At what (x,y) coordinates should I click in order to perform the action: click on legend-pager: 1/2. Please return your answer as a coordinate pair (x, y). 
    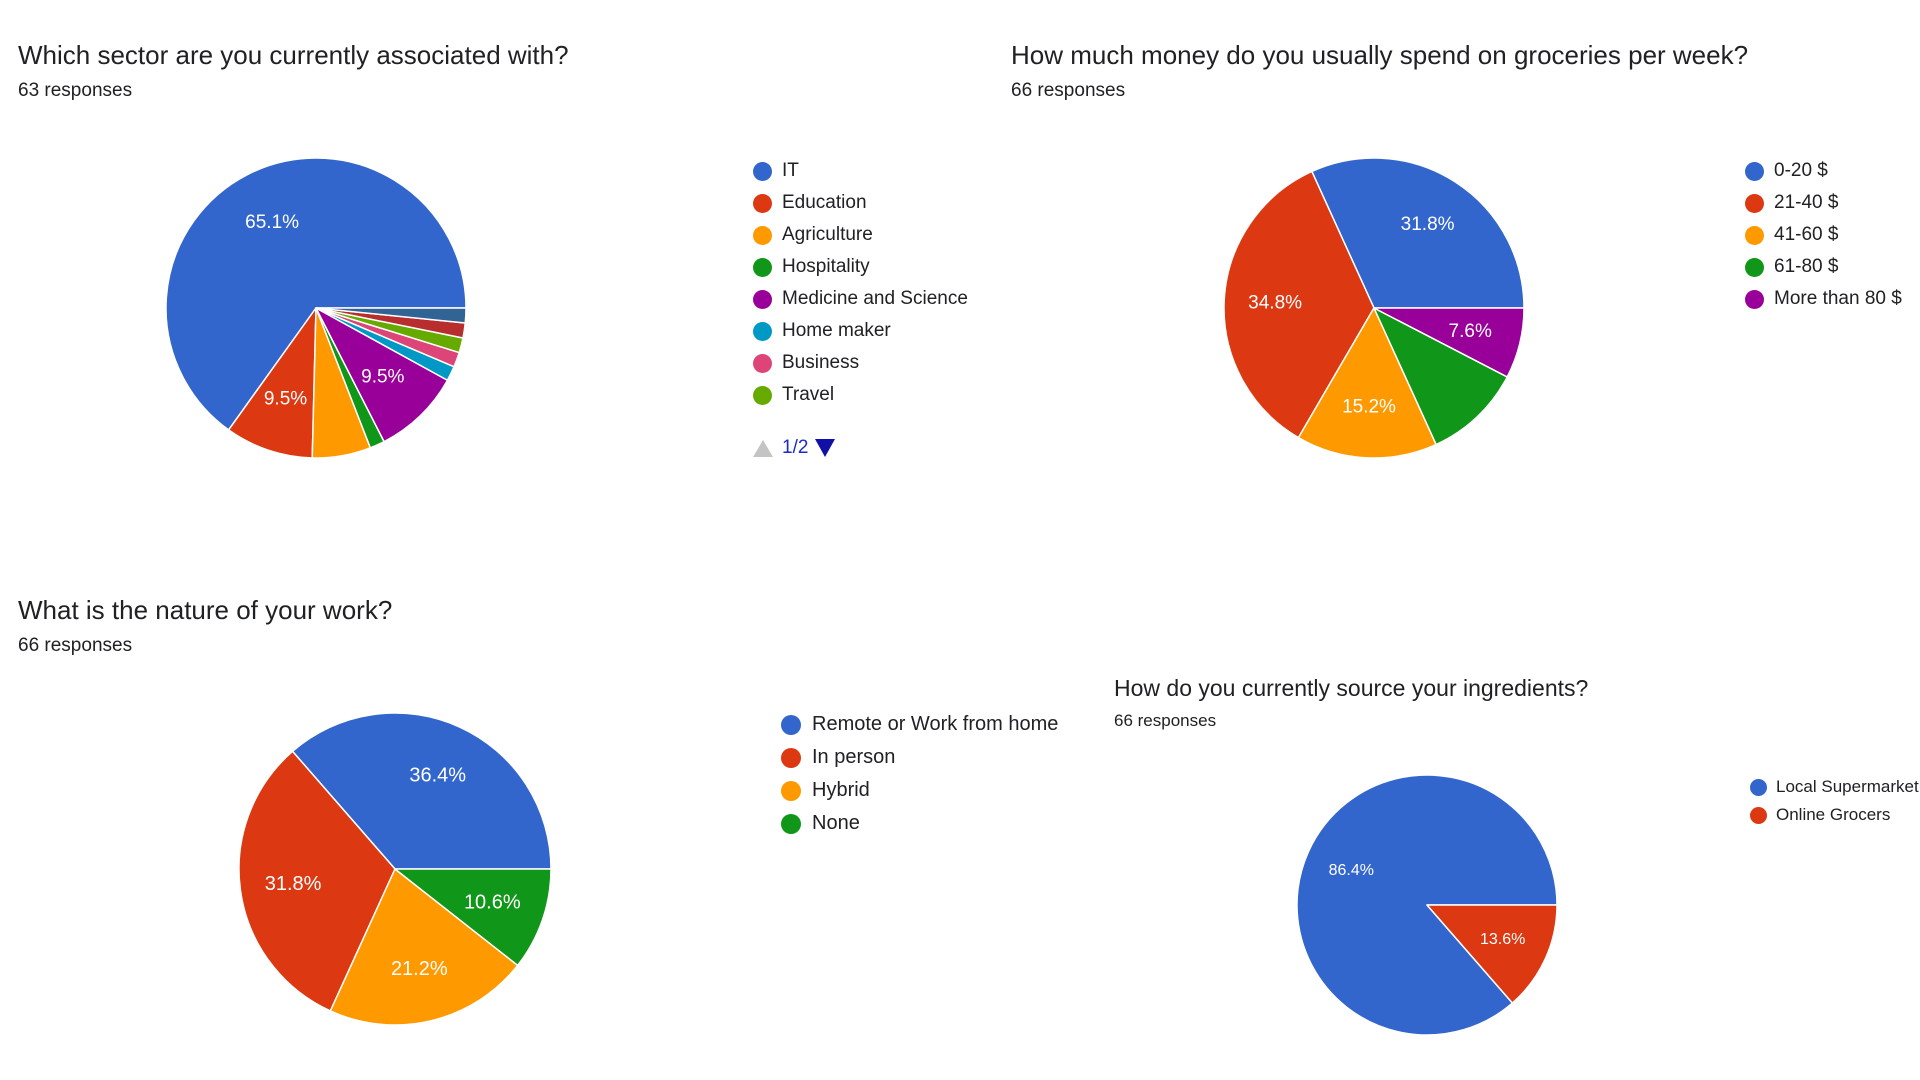
    Looking at the image, I should click on (794, 448).